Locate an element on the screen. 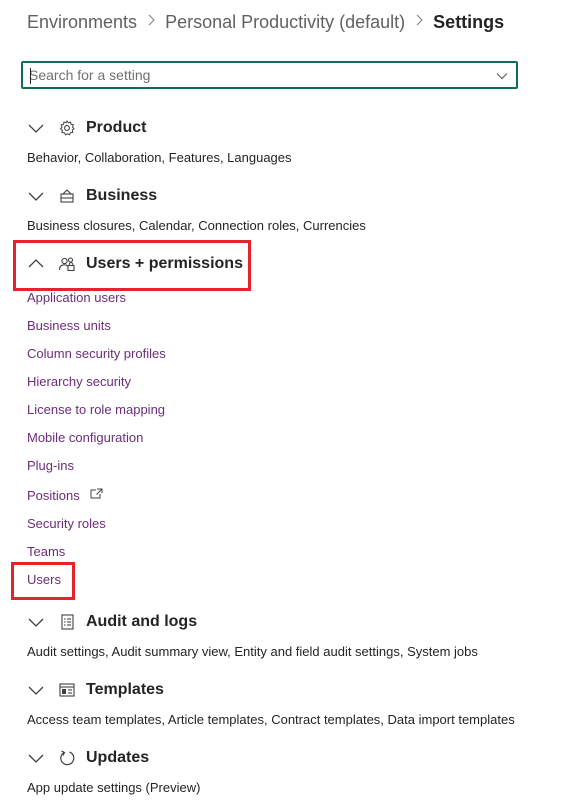 The width and height of the screenshot is (561, 806). section-title: Product is located at coordinates (116, 127).